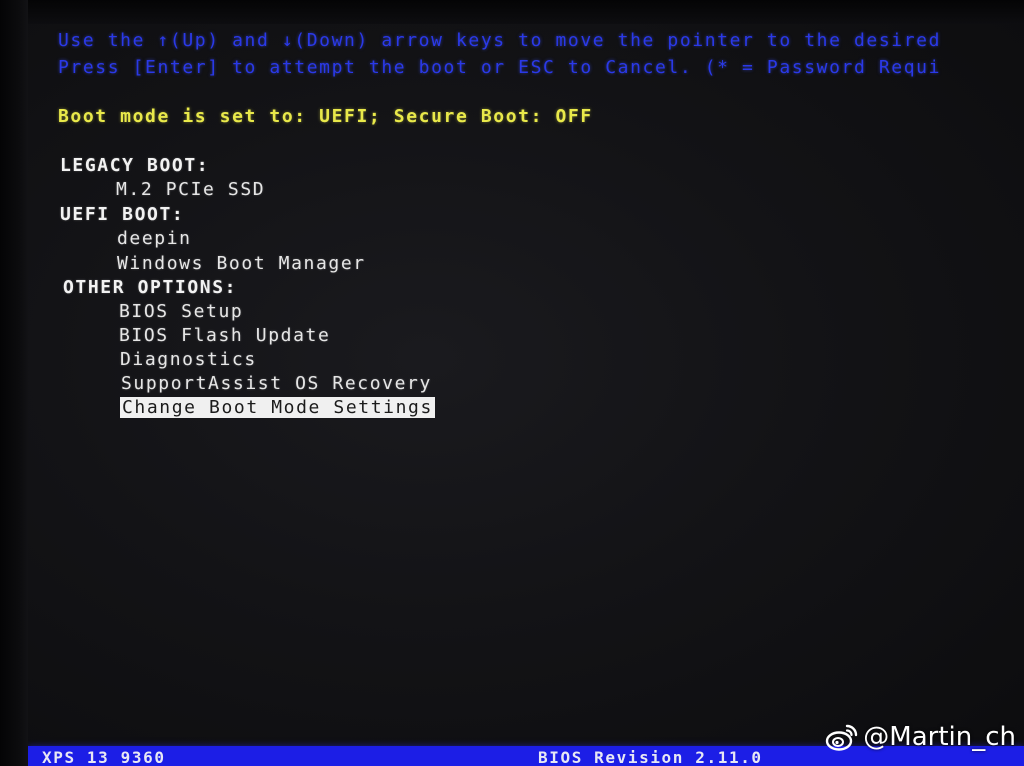  What do you see at coordinates (842, 737) in the screenshot?
I see `weibo-icon` at bounding box center [842, 737].